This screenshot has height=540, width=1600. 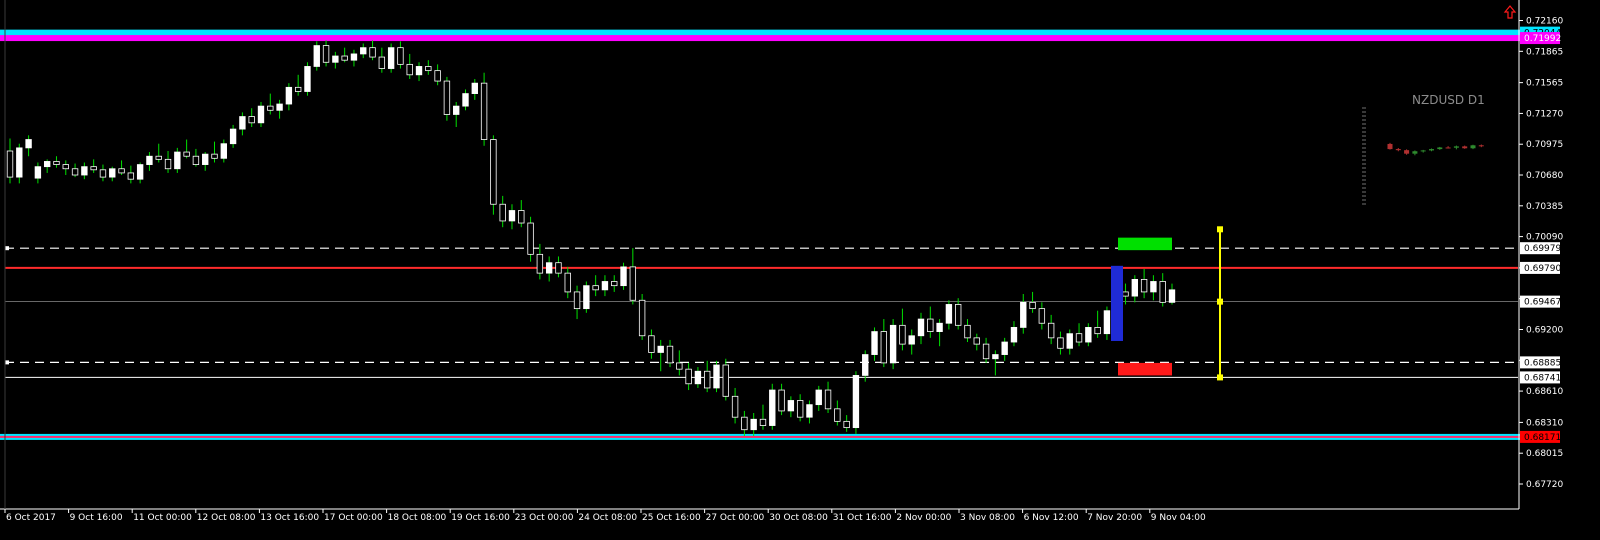 I want to click on price-tick-label: 0.72160, so click(x=1544, y=22).